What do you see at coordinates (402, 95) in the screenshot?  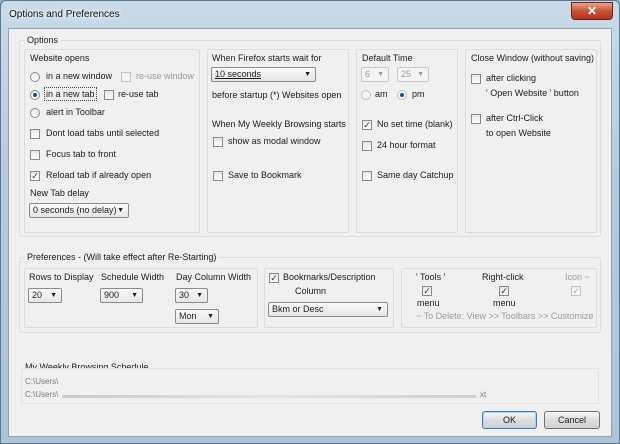 I see `pm-radio` at bounding box center [402, 95].